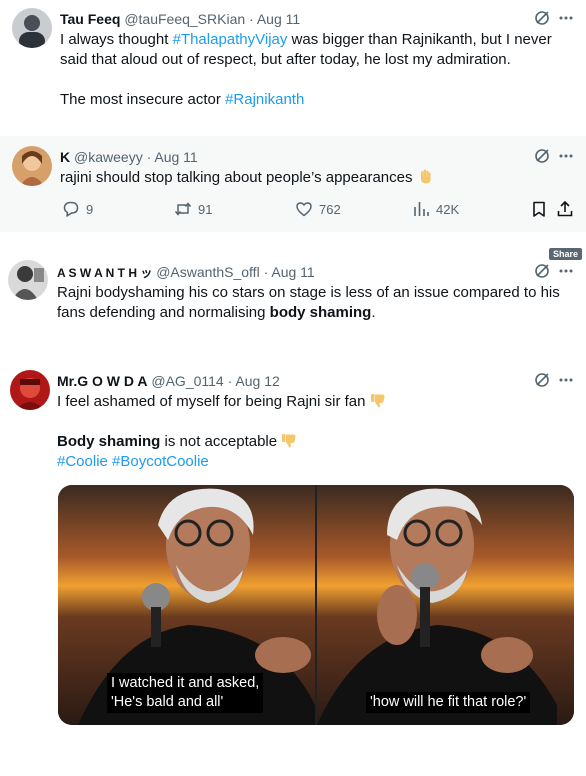 Image resolution: width=586 pixels, height=776 pixels. What do you see at coordinates (90, 19) in the screenshot?
I see `author-name: Tau Feeq` at bounding box center [90, 19].